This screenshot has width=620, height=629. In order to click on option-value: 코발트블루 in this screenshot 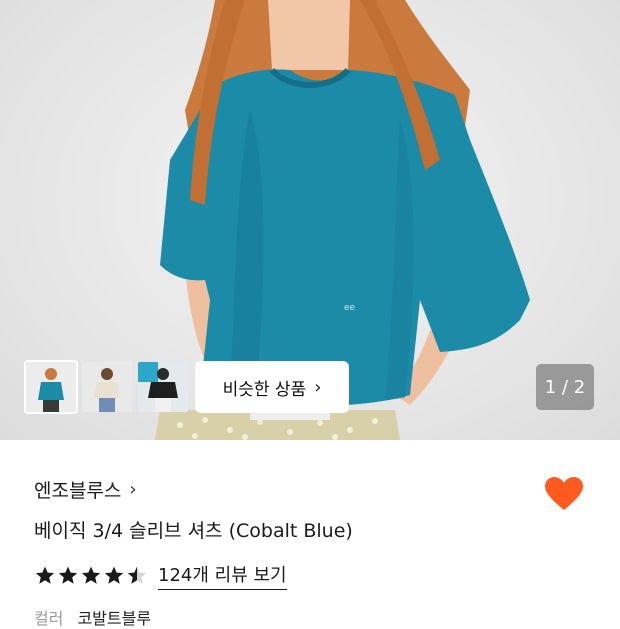, I will do `click(114, 618)`.